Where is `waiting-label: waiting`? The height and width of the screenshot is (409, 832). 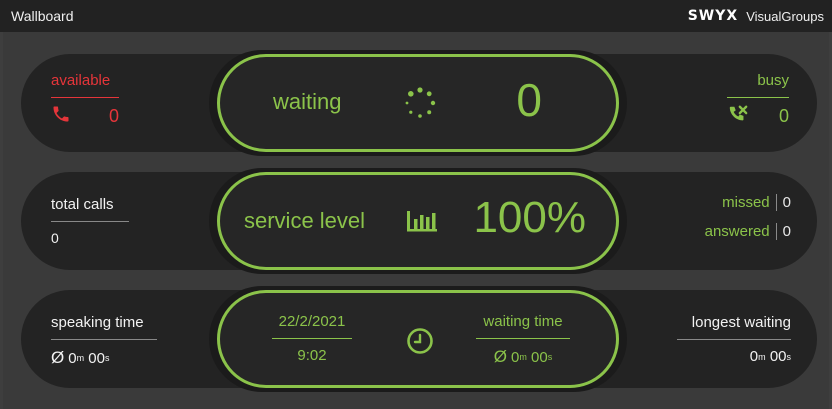
waiting-label: waiting is located at coordinates (307, 101).